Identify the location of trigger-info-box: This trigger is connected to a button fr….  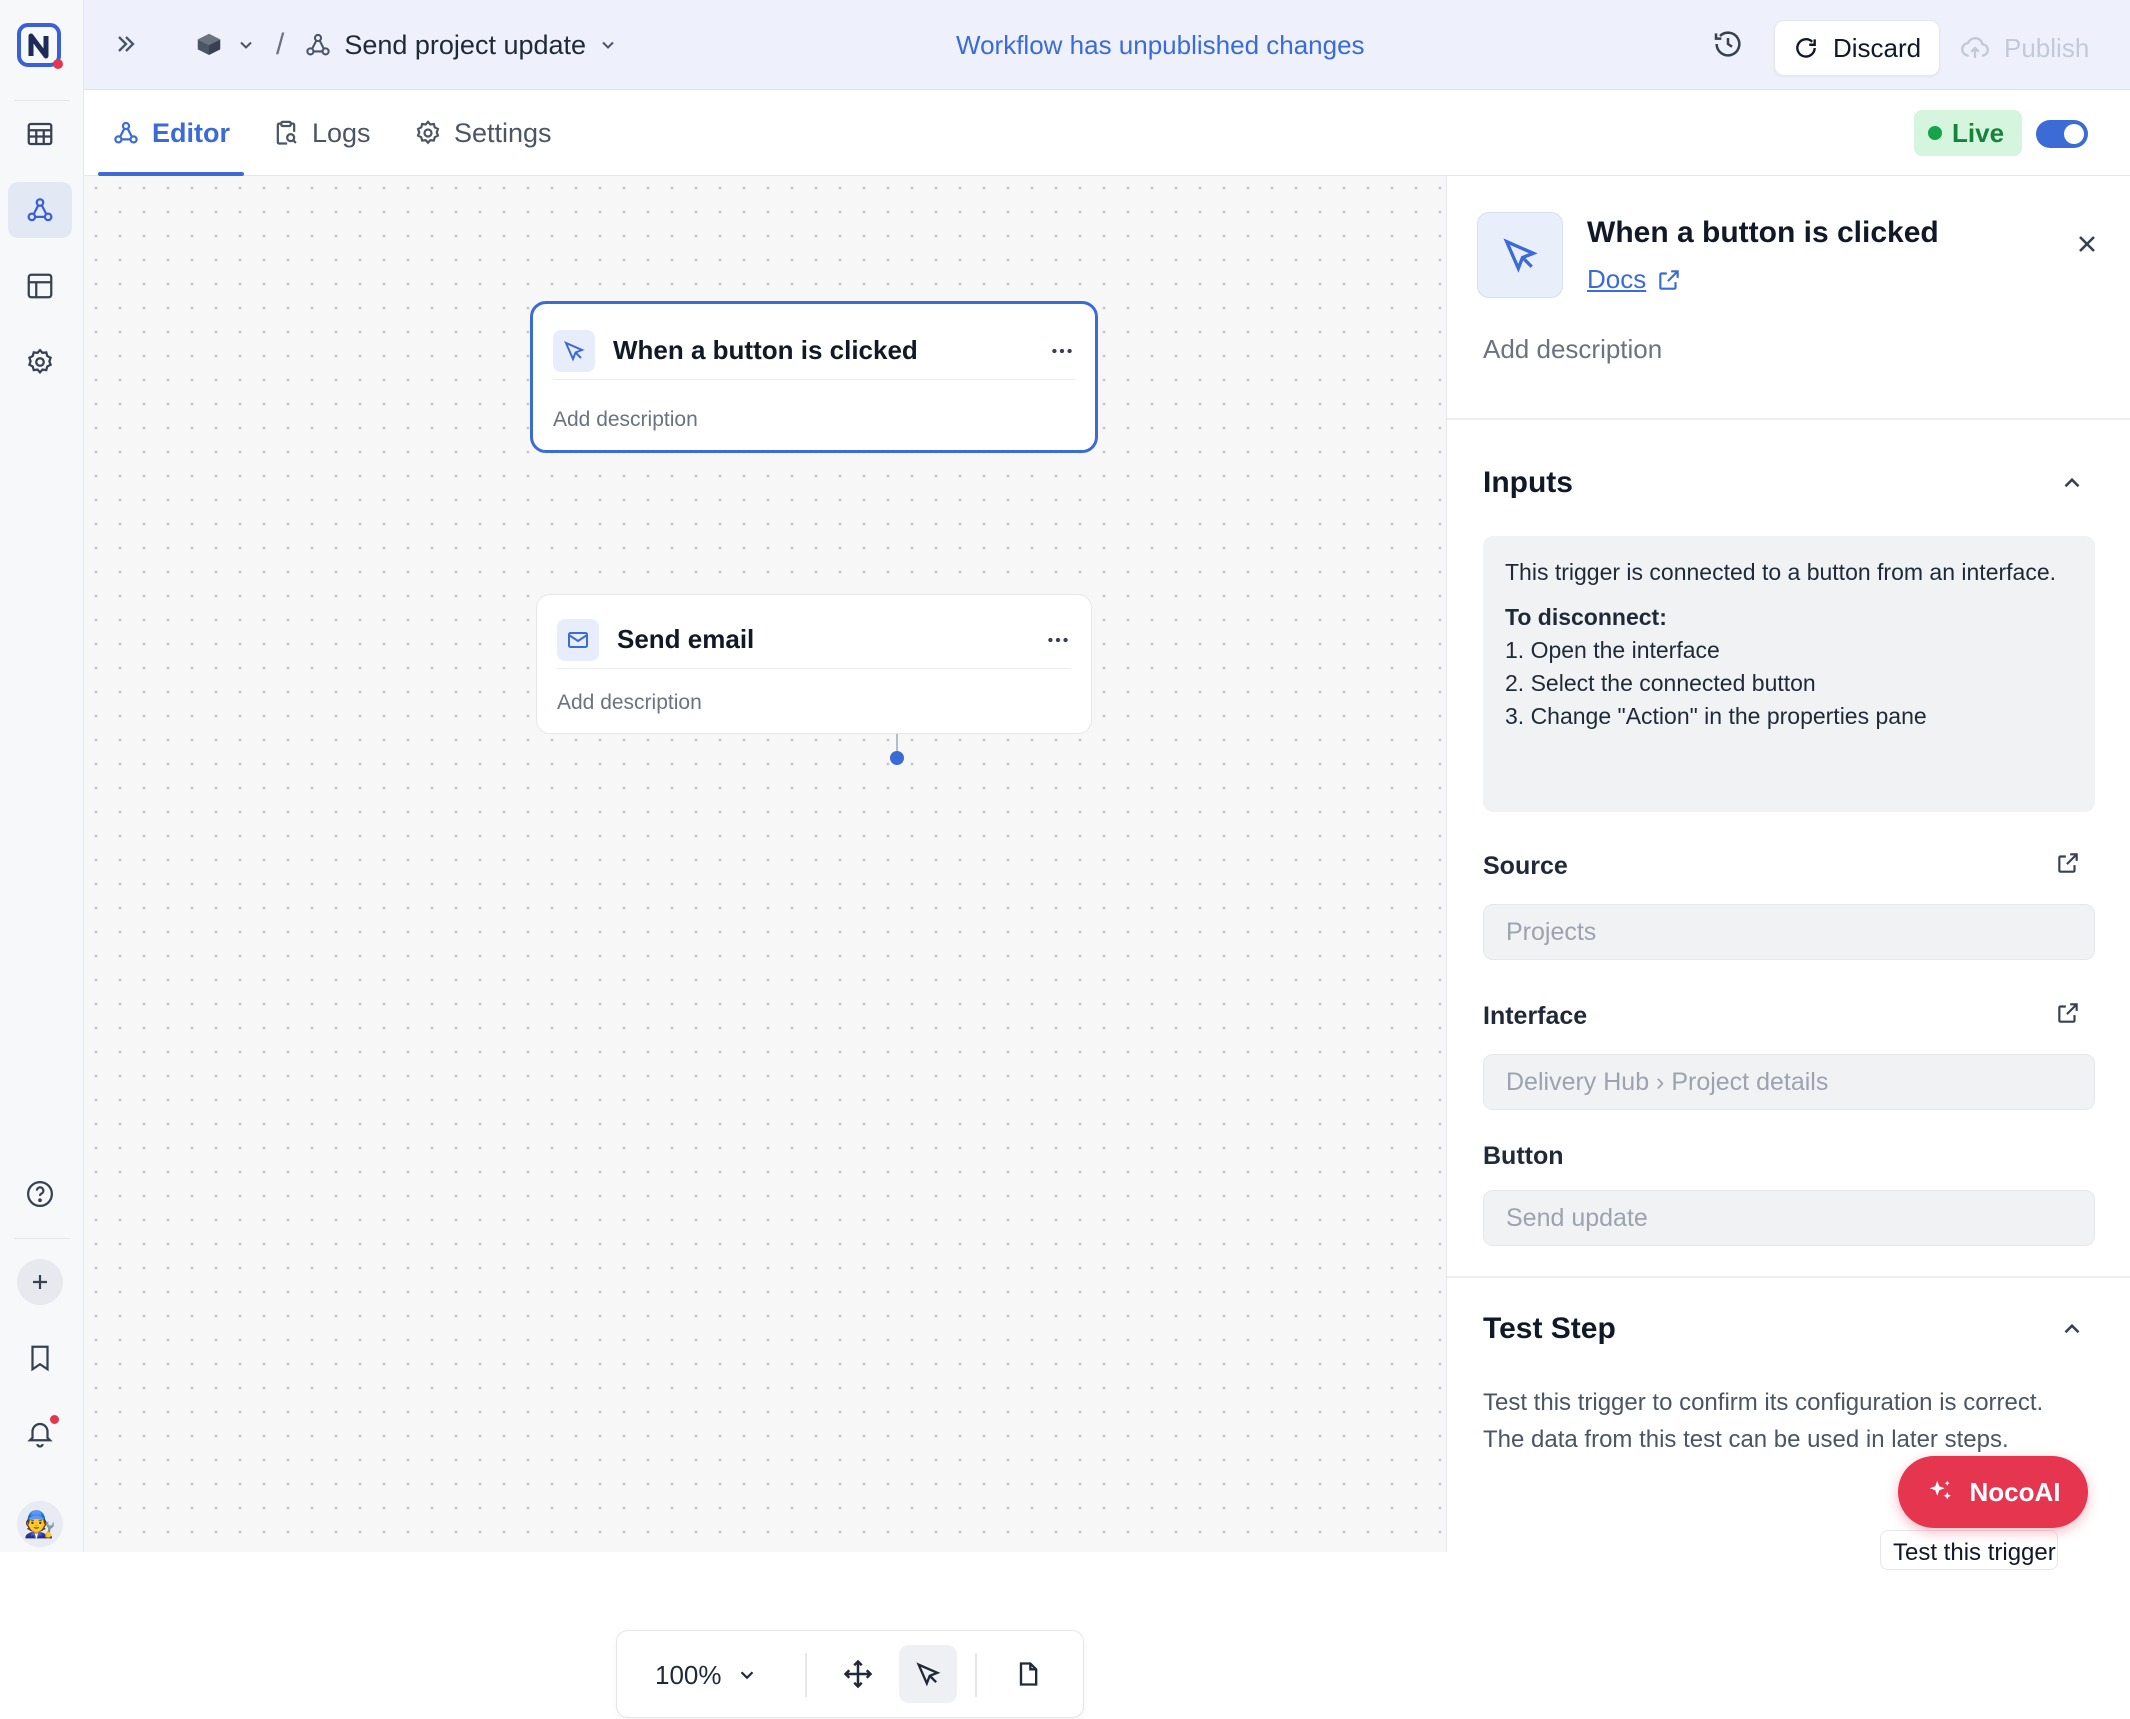
(1789, 674).